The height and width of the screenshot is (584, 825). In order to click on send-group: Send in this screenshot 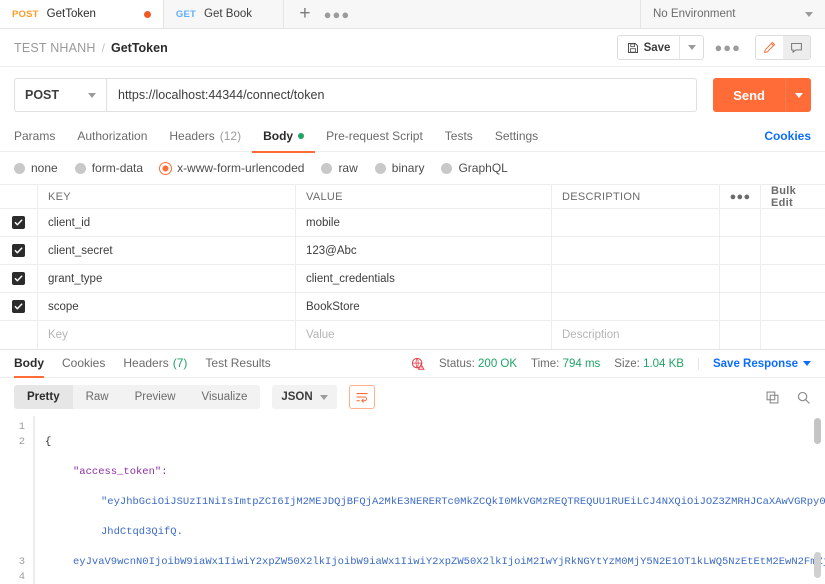, I will do `click(762, 95)`.